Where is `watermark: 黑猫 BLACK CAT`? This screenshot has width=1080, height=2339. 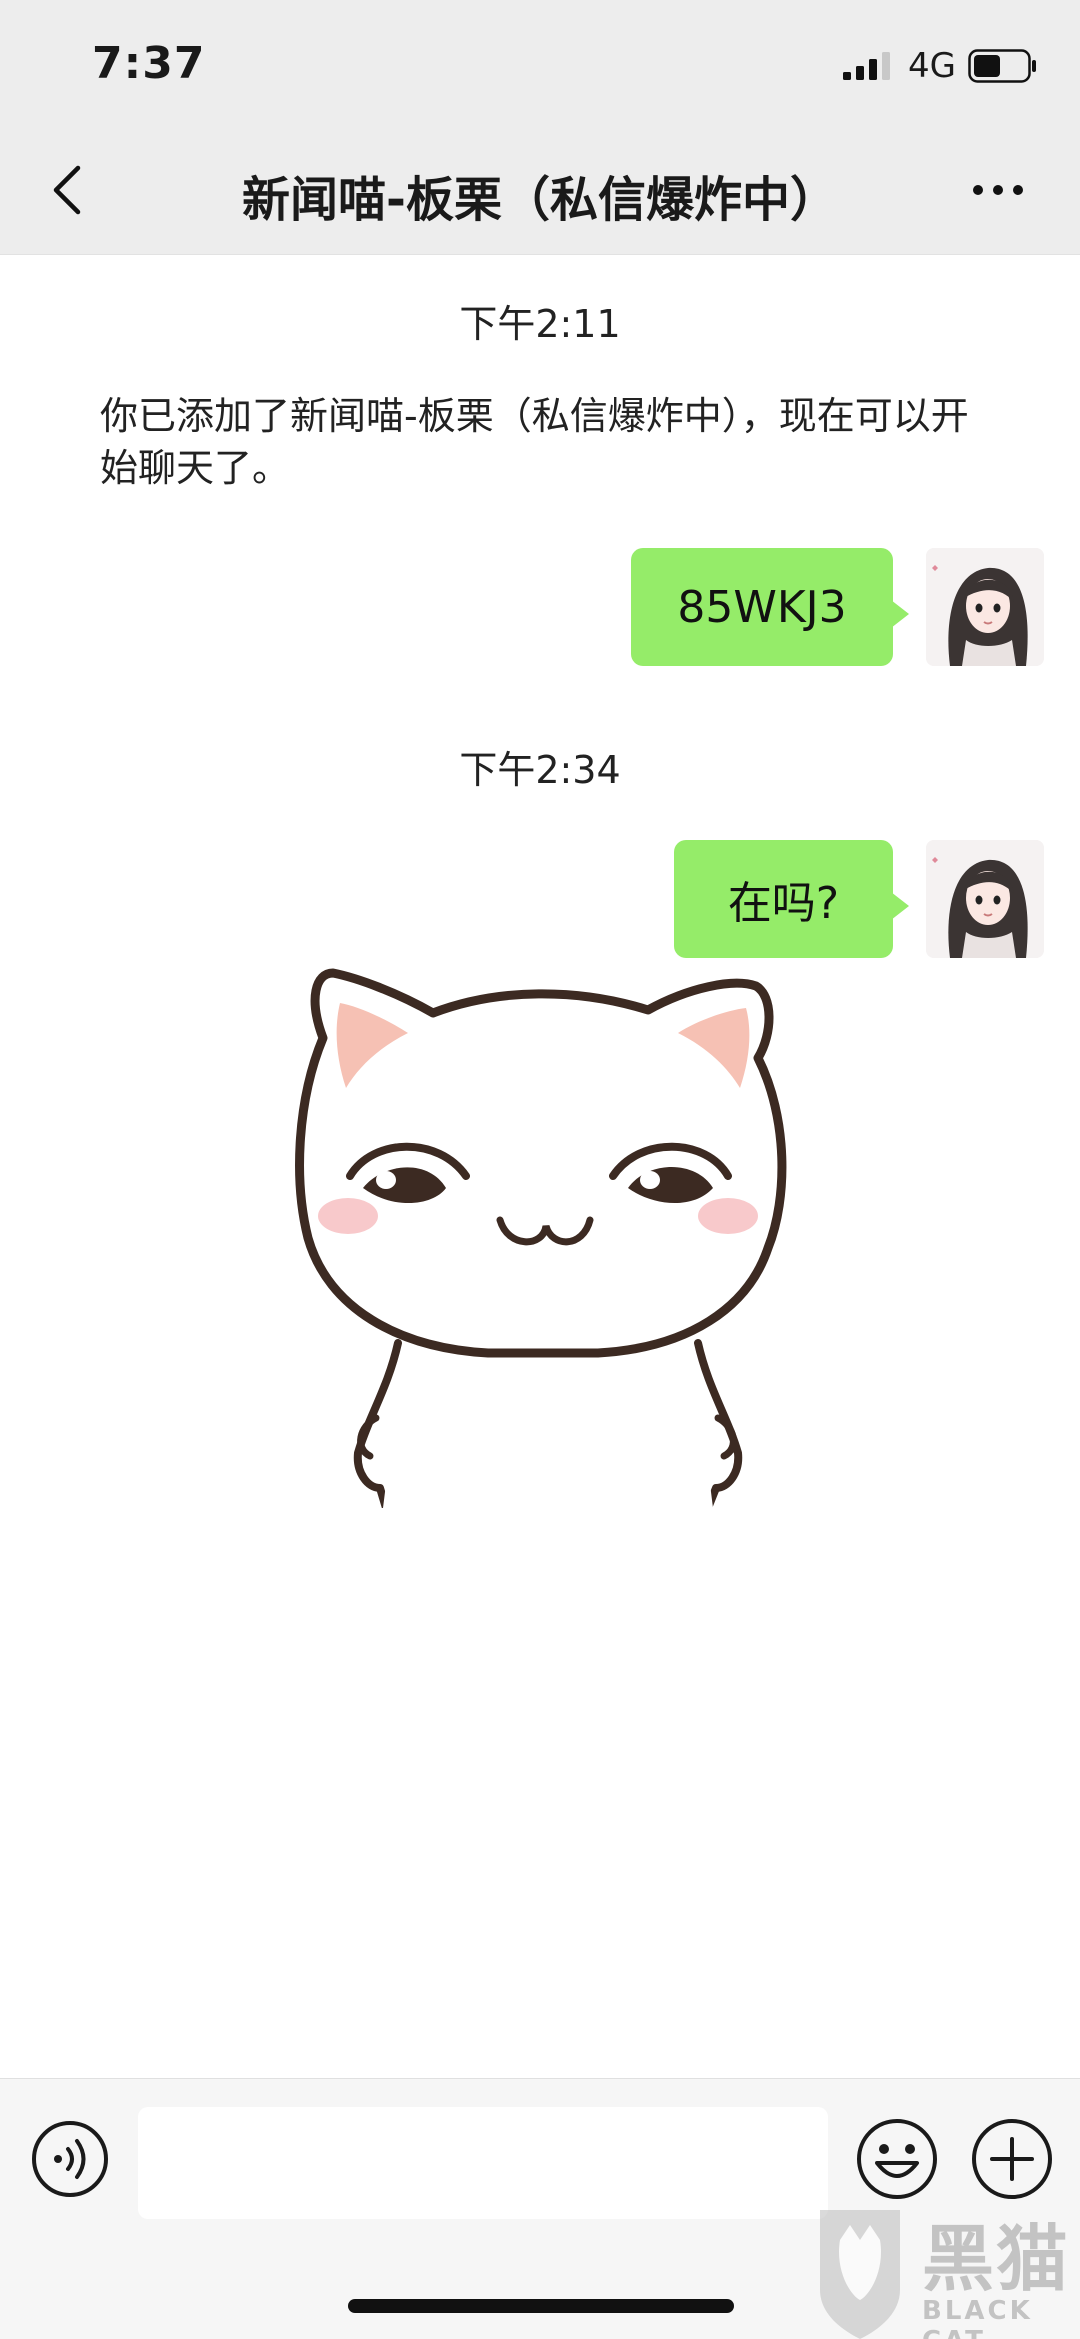
watermark: 黑猫 BLACK CAT is located at coordinates (945, 2269).